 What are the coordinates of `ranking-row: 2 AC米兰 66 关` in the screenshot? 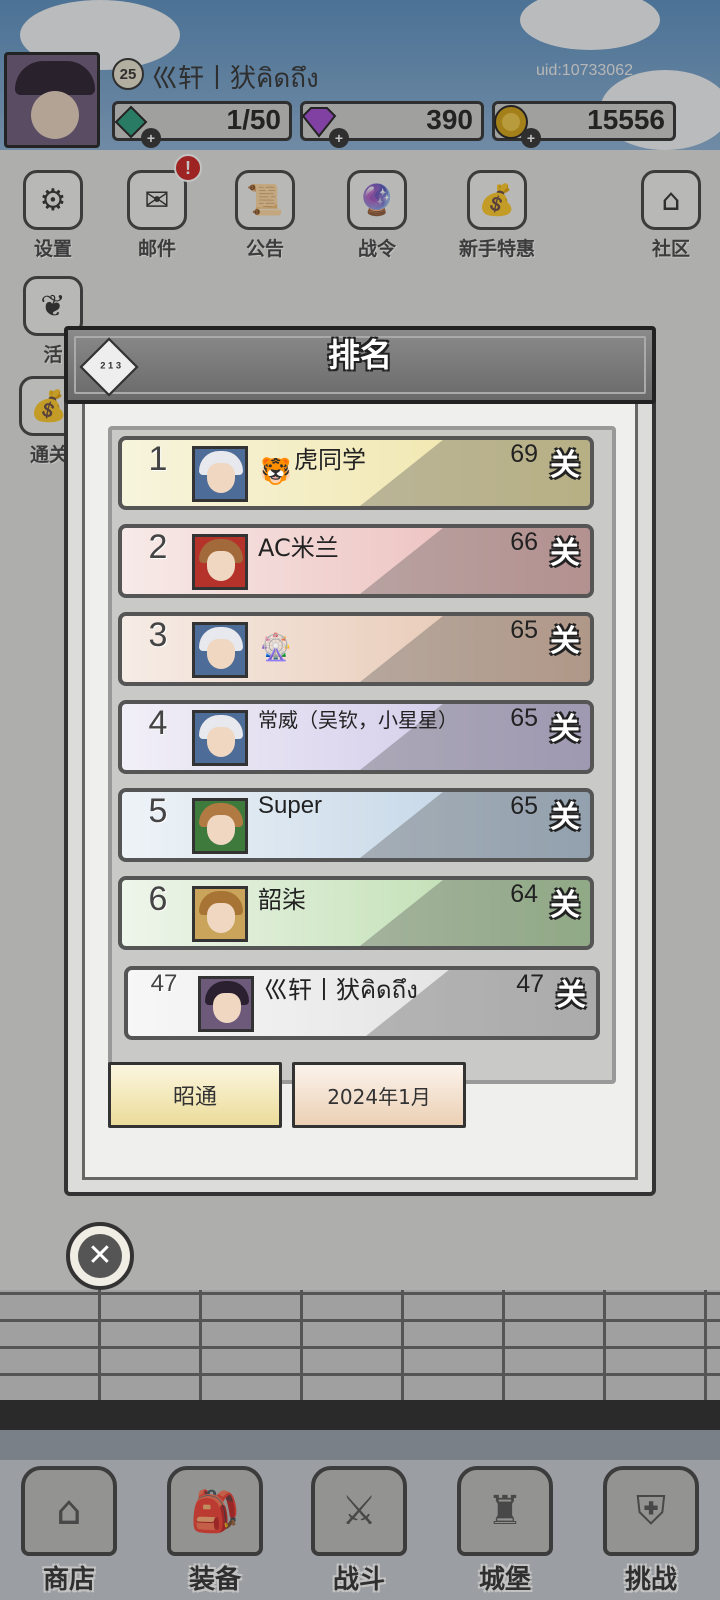 It's located at (356, 561).